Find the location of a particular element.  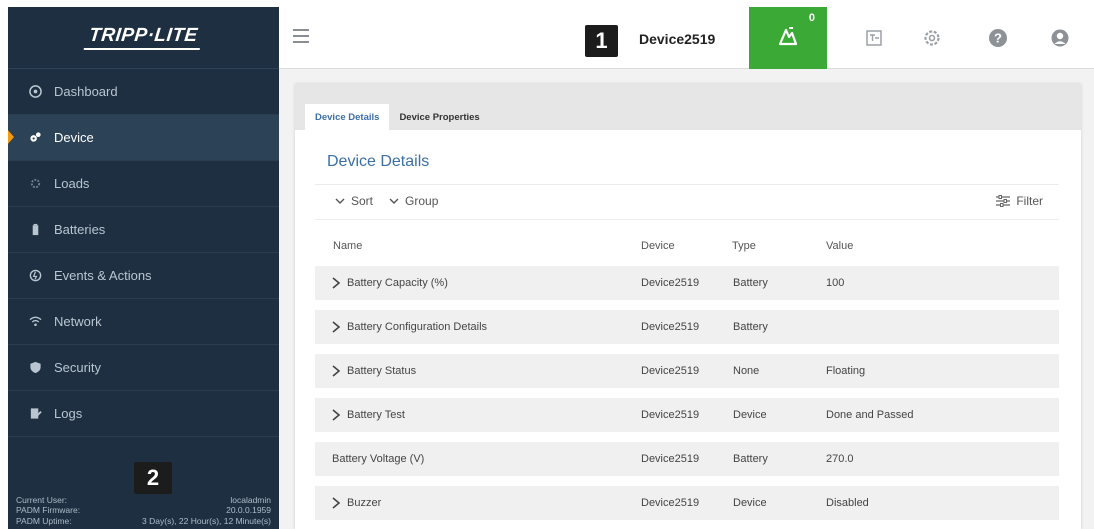

wifi-icon is located at coordinates (35, 322).